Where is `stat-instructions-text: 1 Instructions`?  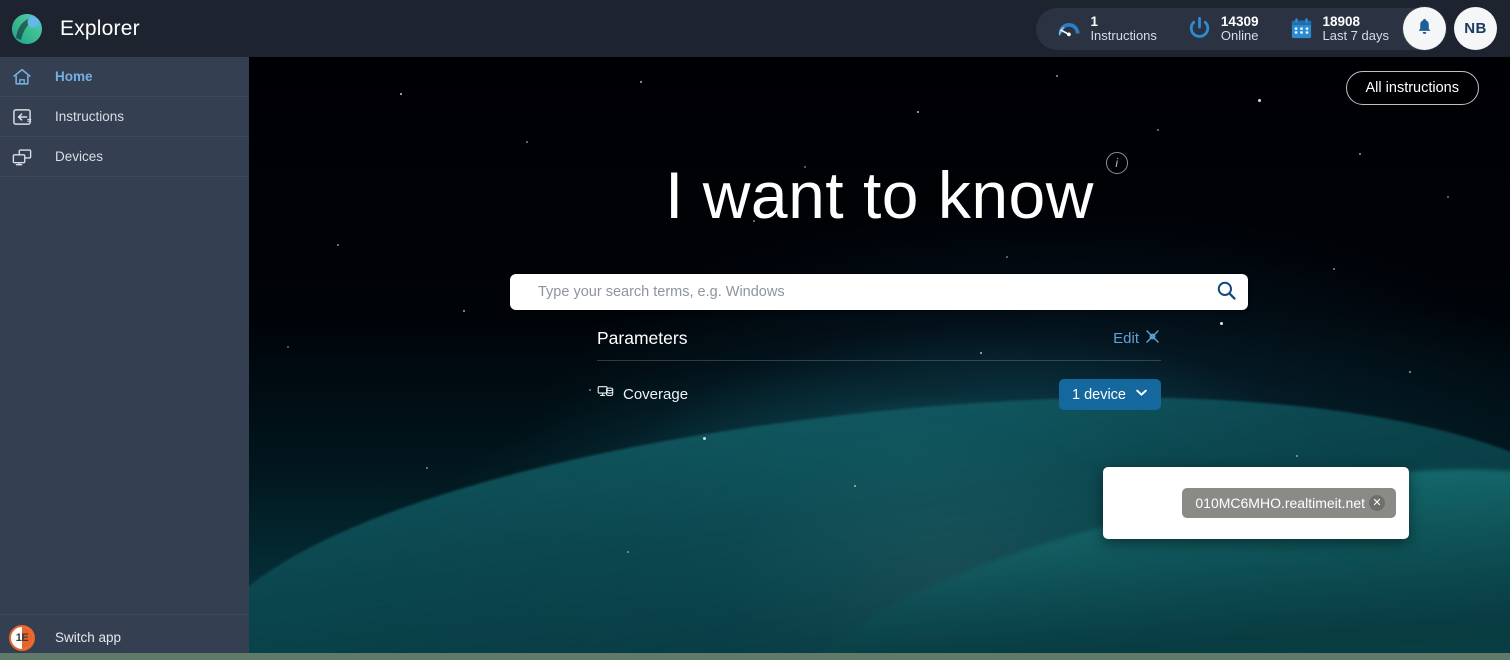 stat-instructions-text: 1 Instructions is located at coordinates (1123, 29).